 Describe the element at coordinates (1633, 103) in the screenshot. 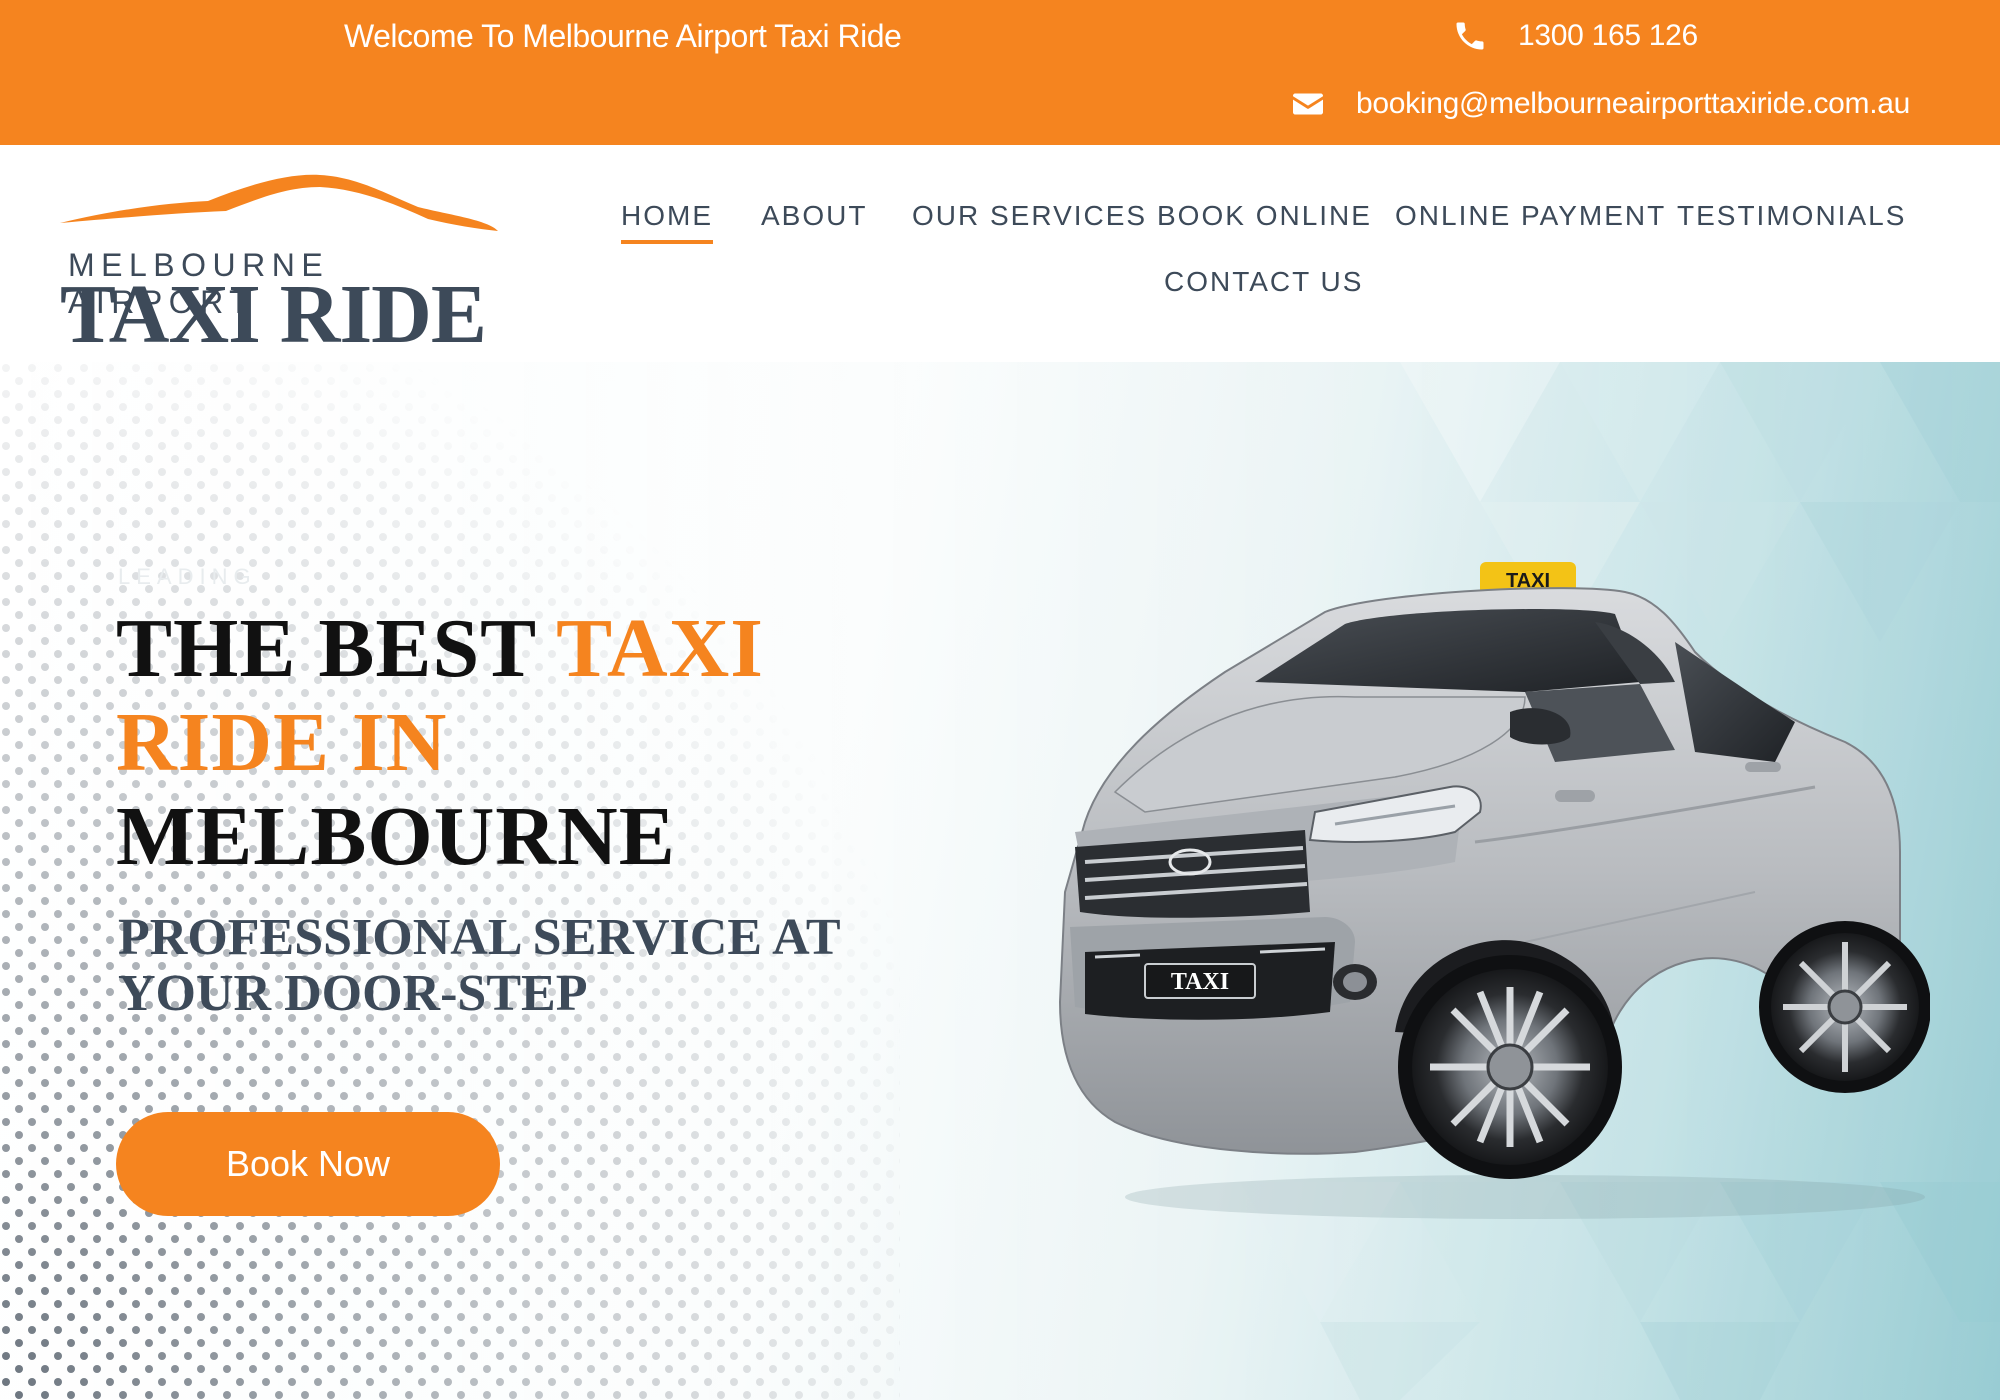

I see `email-address: booking@melbourneairporttaxiride.com.au` at that location.